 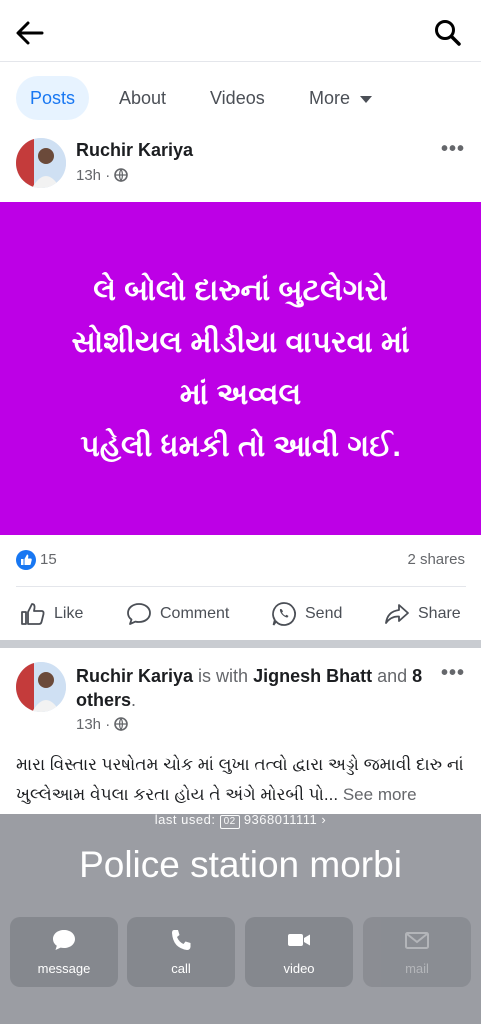 I want to click on reaction-count: 15, so click(x=48, y=559).